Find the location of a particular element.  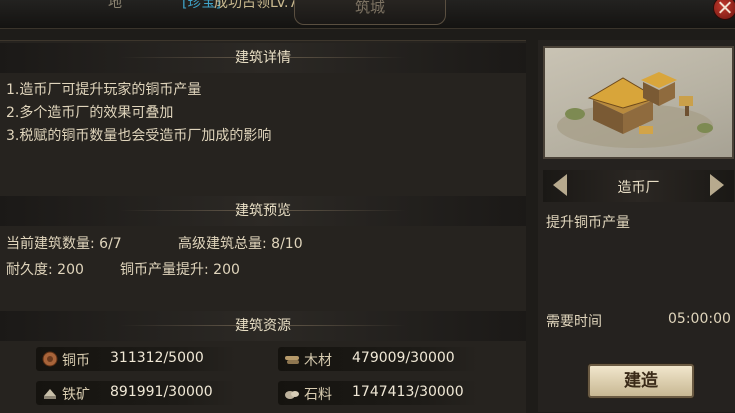

details-header: 建筑详情 is located at coordinates (263, 58).